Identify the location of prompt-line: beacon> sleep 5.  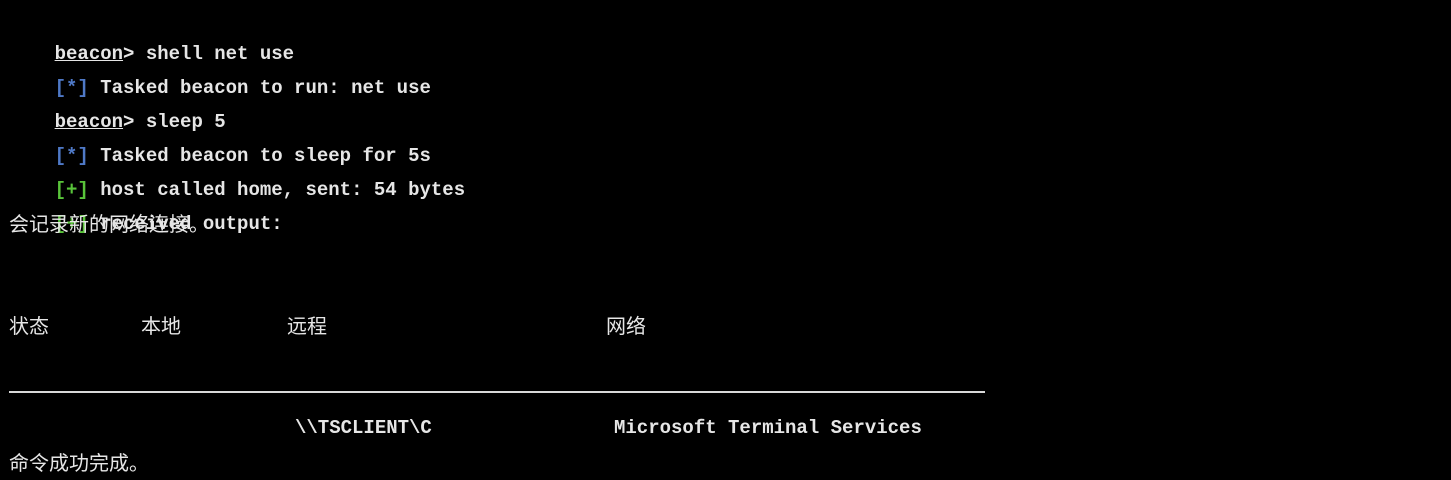
(117, 102).